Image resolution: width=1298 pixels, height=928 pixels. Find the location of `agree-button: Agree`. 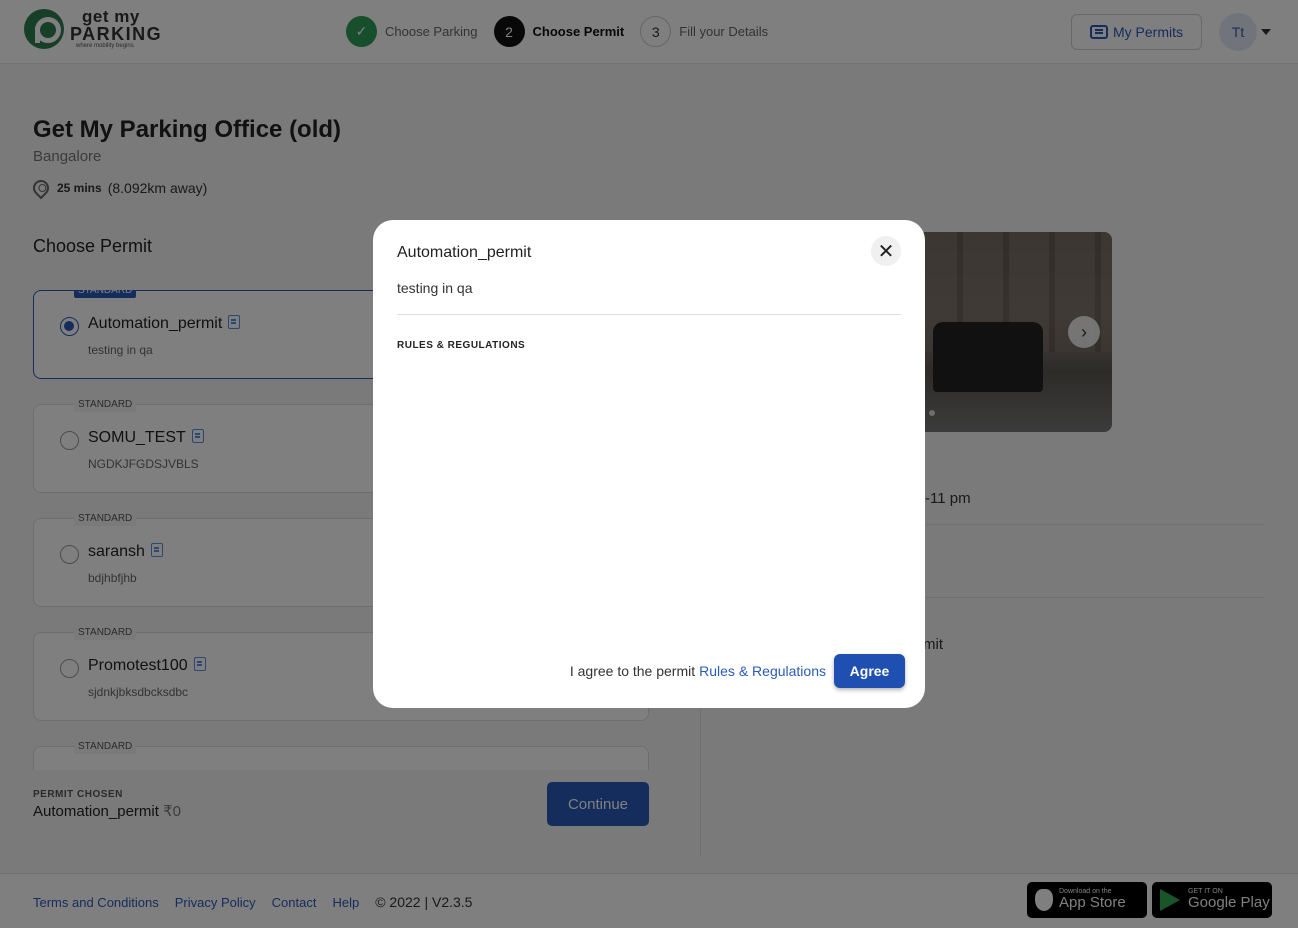

agree-button: Agree is located at coordinates (869, 671).